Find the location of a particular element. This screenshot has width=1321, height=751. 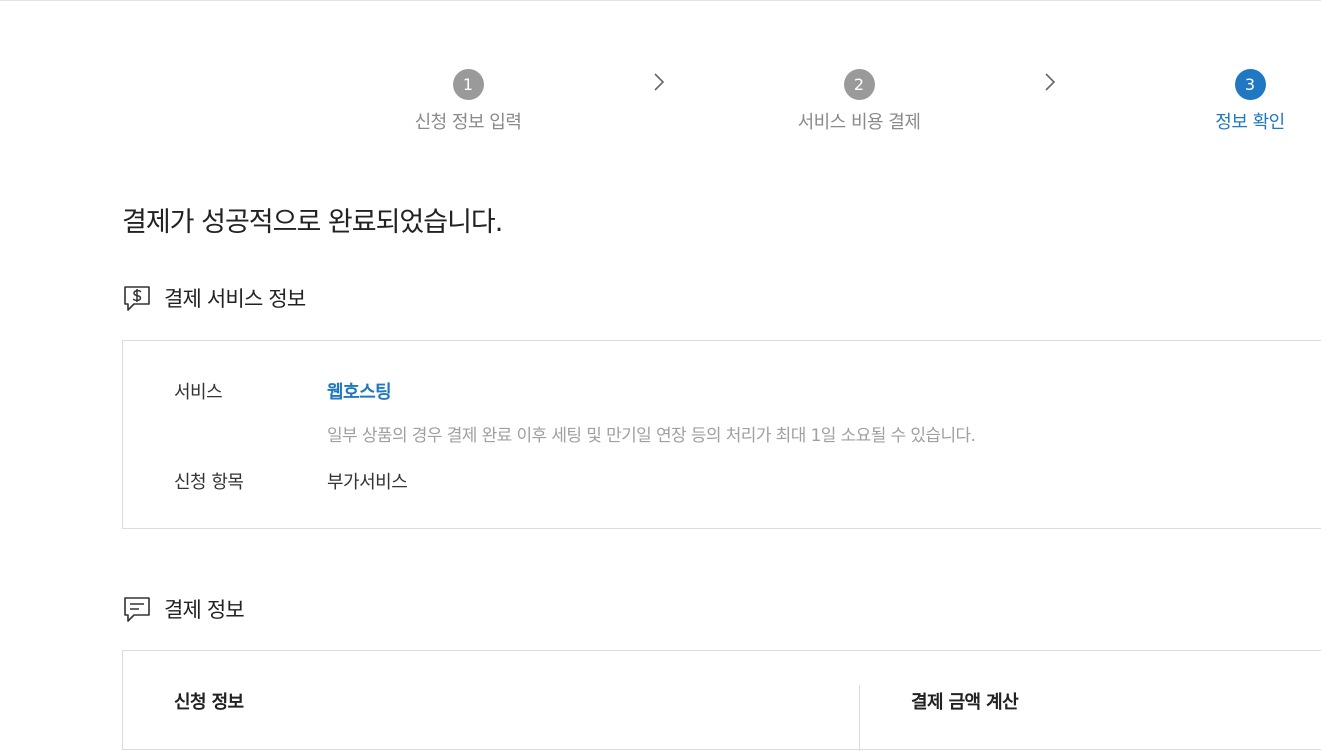

service-value: 웹호스팅 is located at coordinates (359, 392).